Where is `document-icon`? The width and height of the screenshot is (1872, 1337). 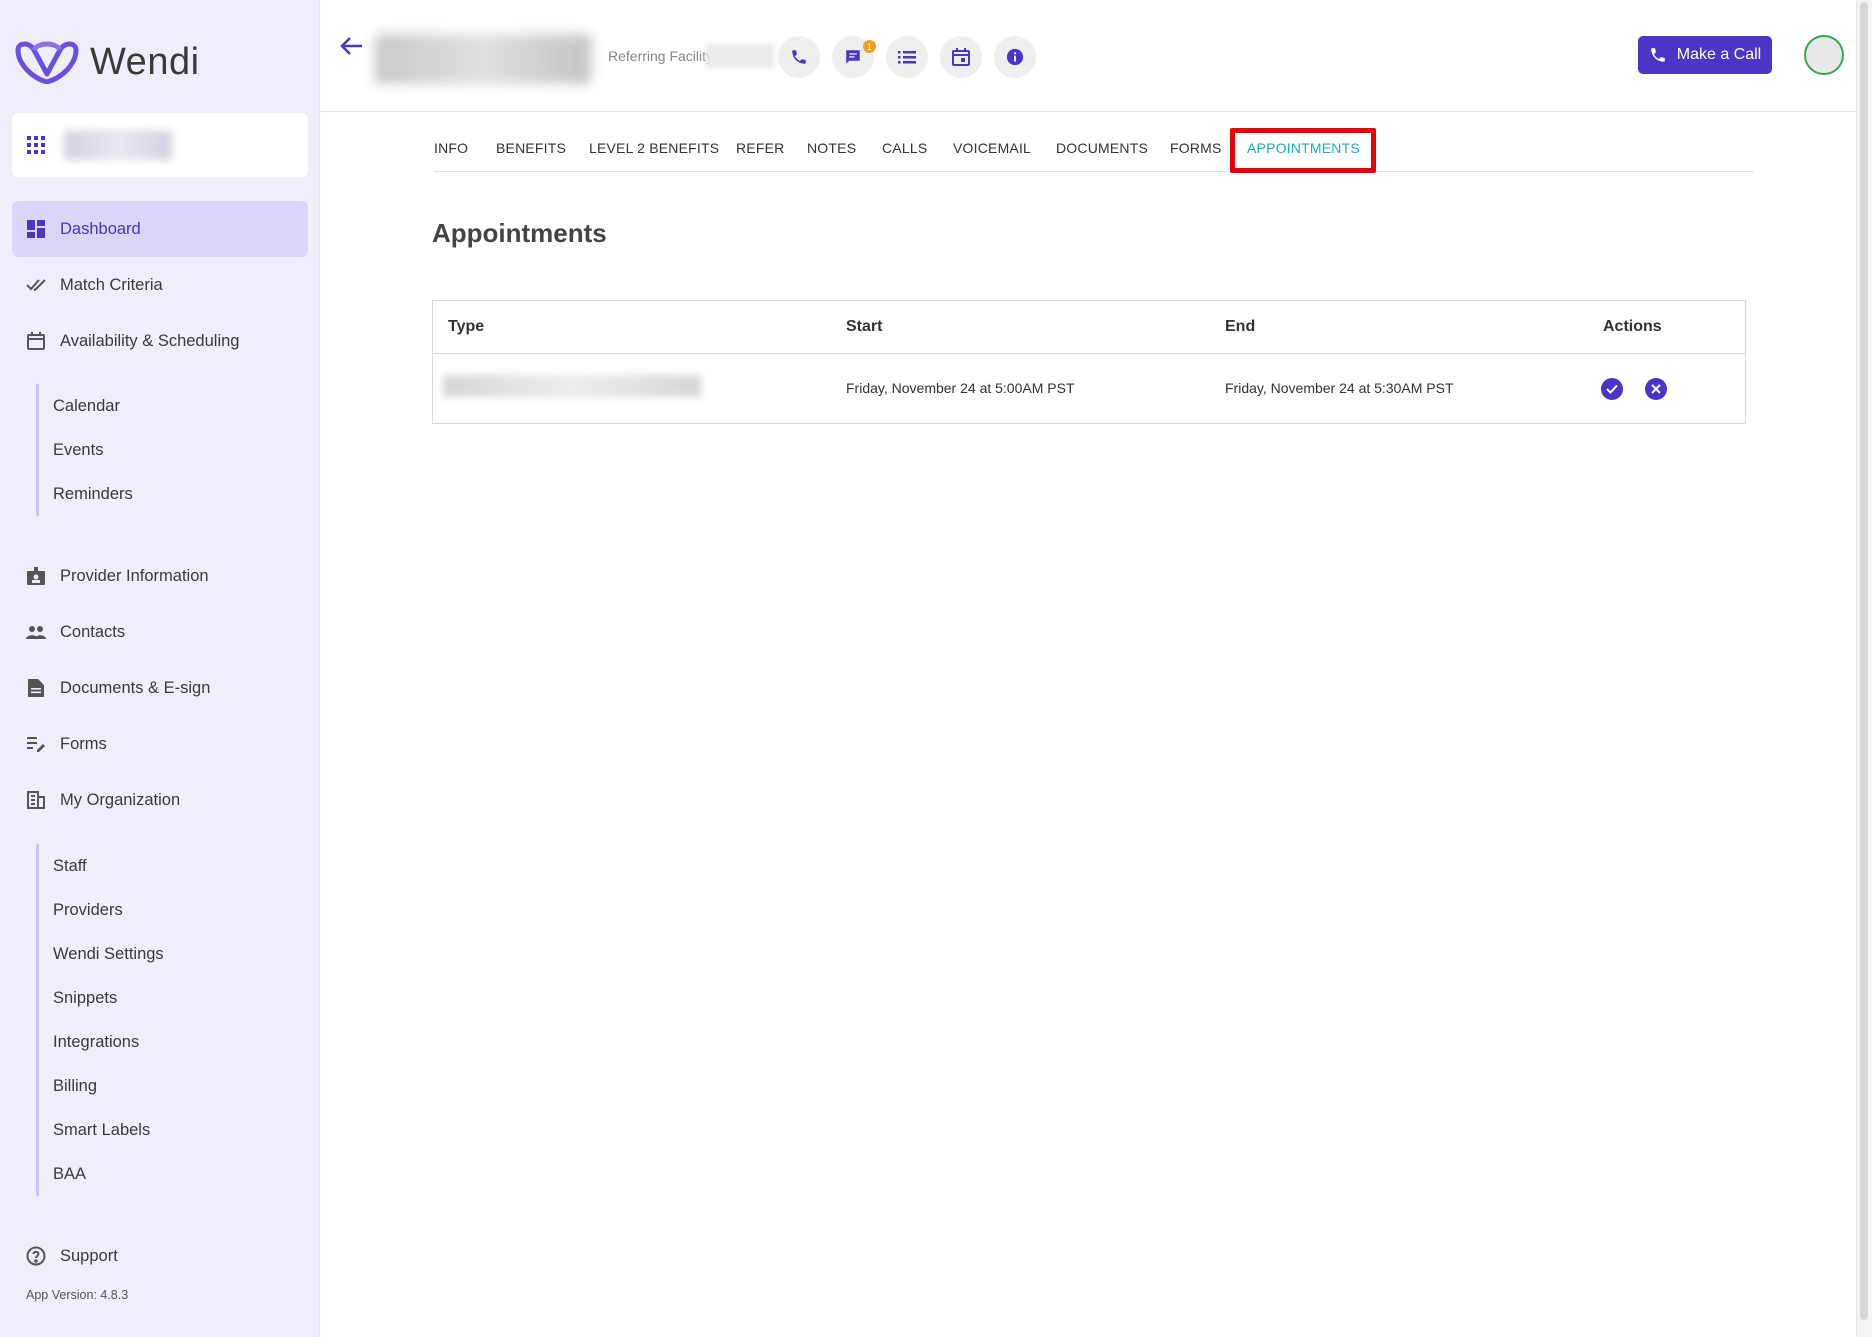 document-icon is located at coordinates (36, 688).